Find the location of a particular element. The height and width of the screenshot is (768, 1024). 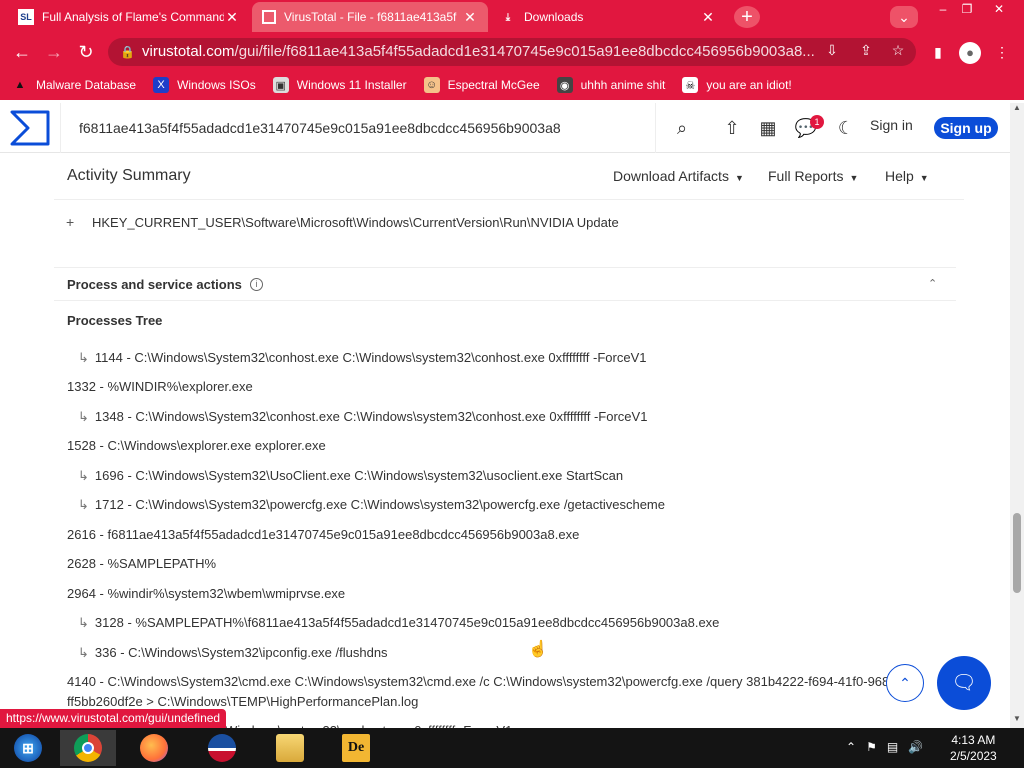

expand-plus-icon: + is located at coordinates (79, 222).